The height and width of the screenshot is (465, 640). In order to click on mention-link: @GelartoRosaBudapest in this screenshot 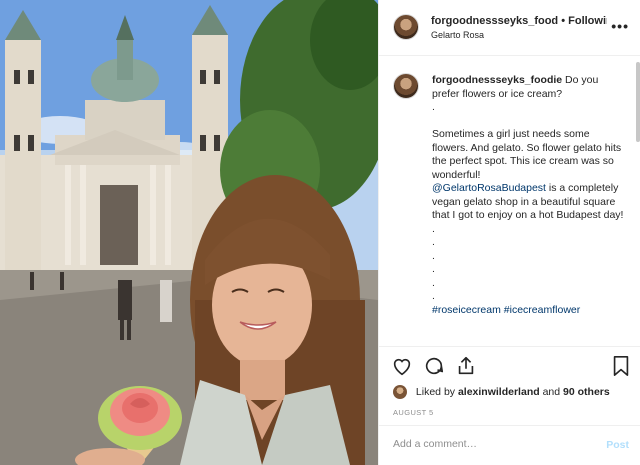, I will do `click(489, 188)`.